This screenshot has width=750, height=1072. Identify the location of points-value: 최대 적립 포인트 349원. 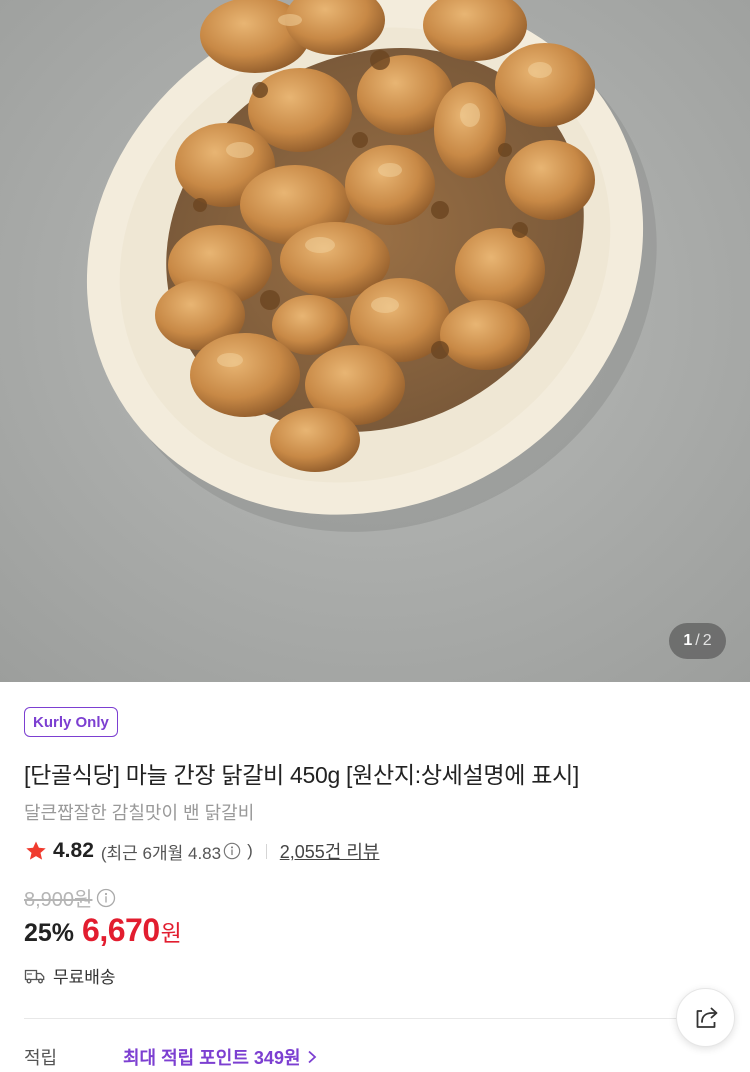
(212, 1058).